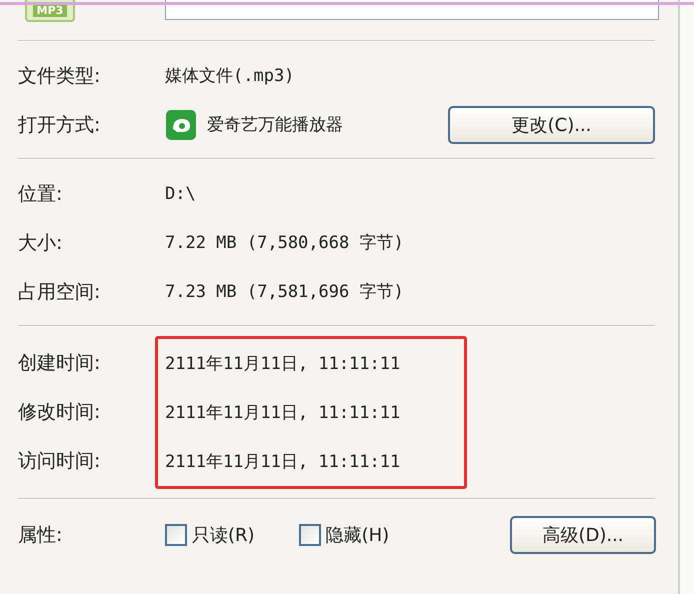 The width and height of the screenshot is (694, 594). I want to click on field-label: 属性:, so click(41, 535).